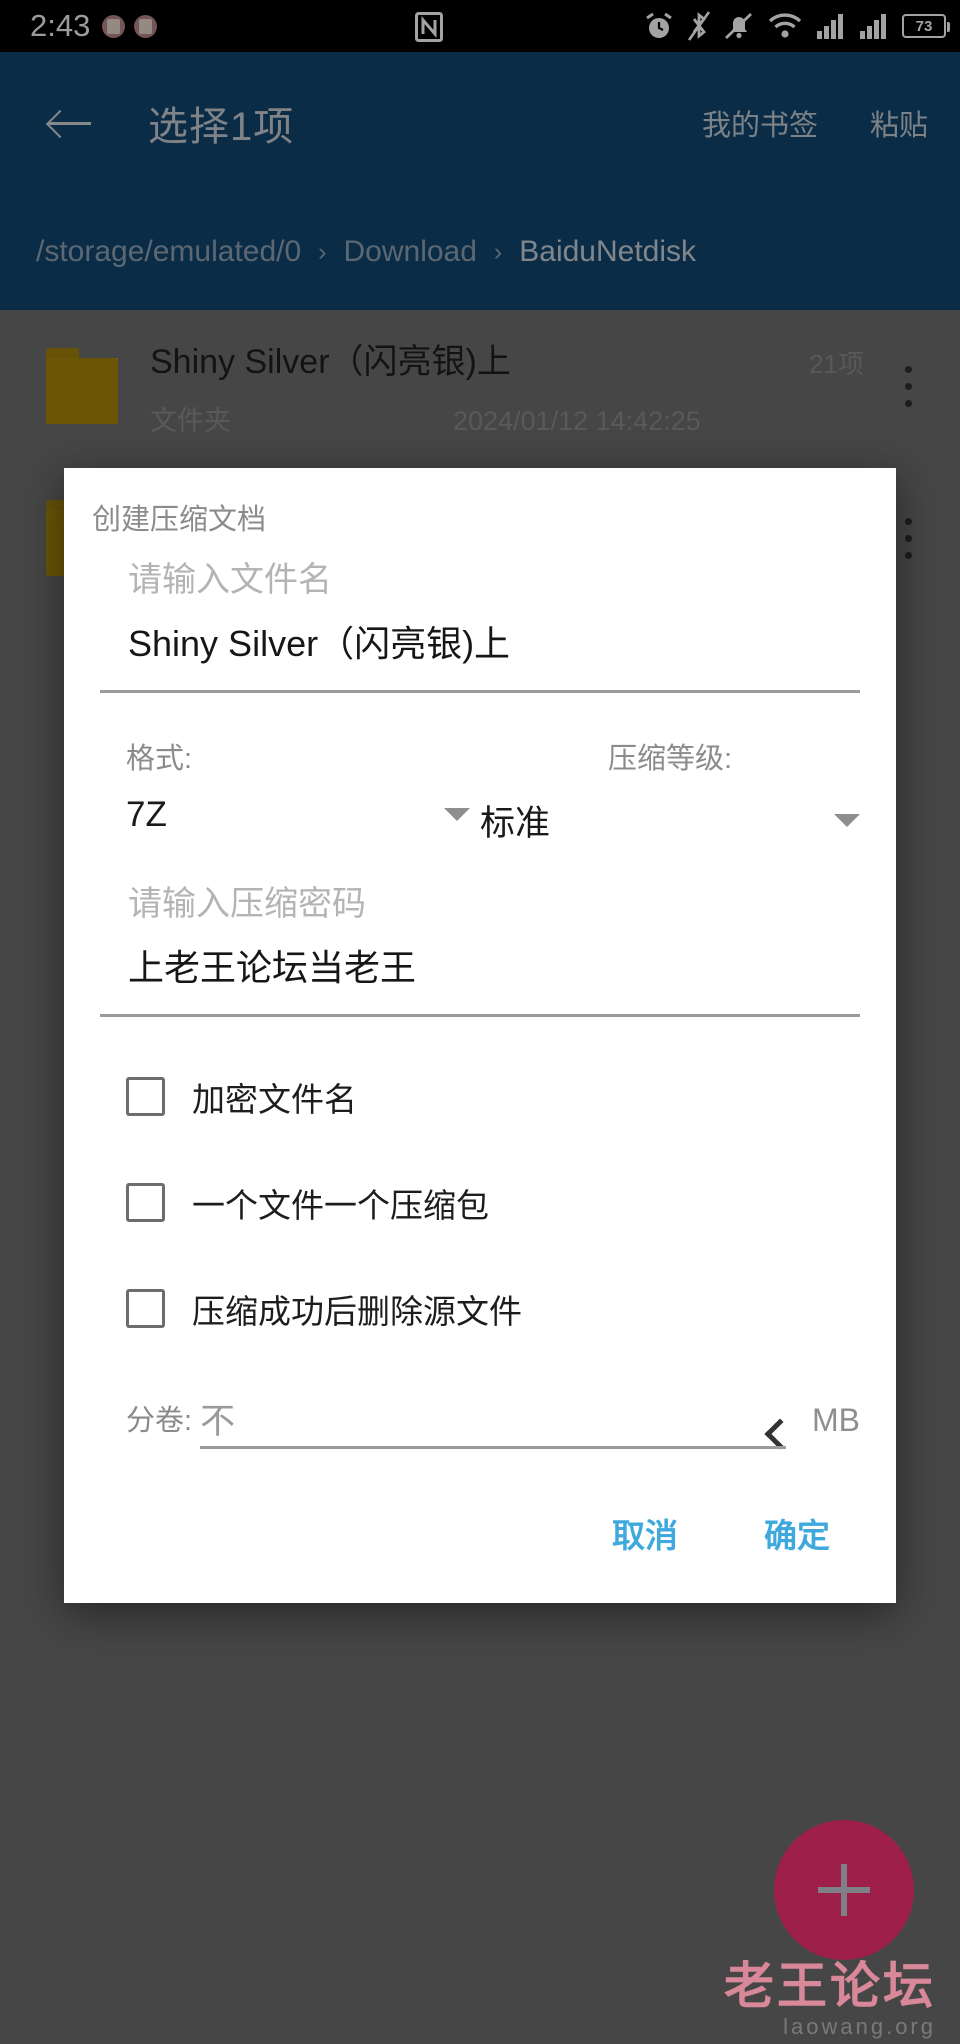  What do you see at coordinates (493, 1097) in the screenshot?
I see `checkbox-encrypt-filenames: 加密文件名` at bounding box center [493, 1097].